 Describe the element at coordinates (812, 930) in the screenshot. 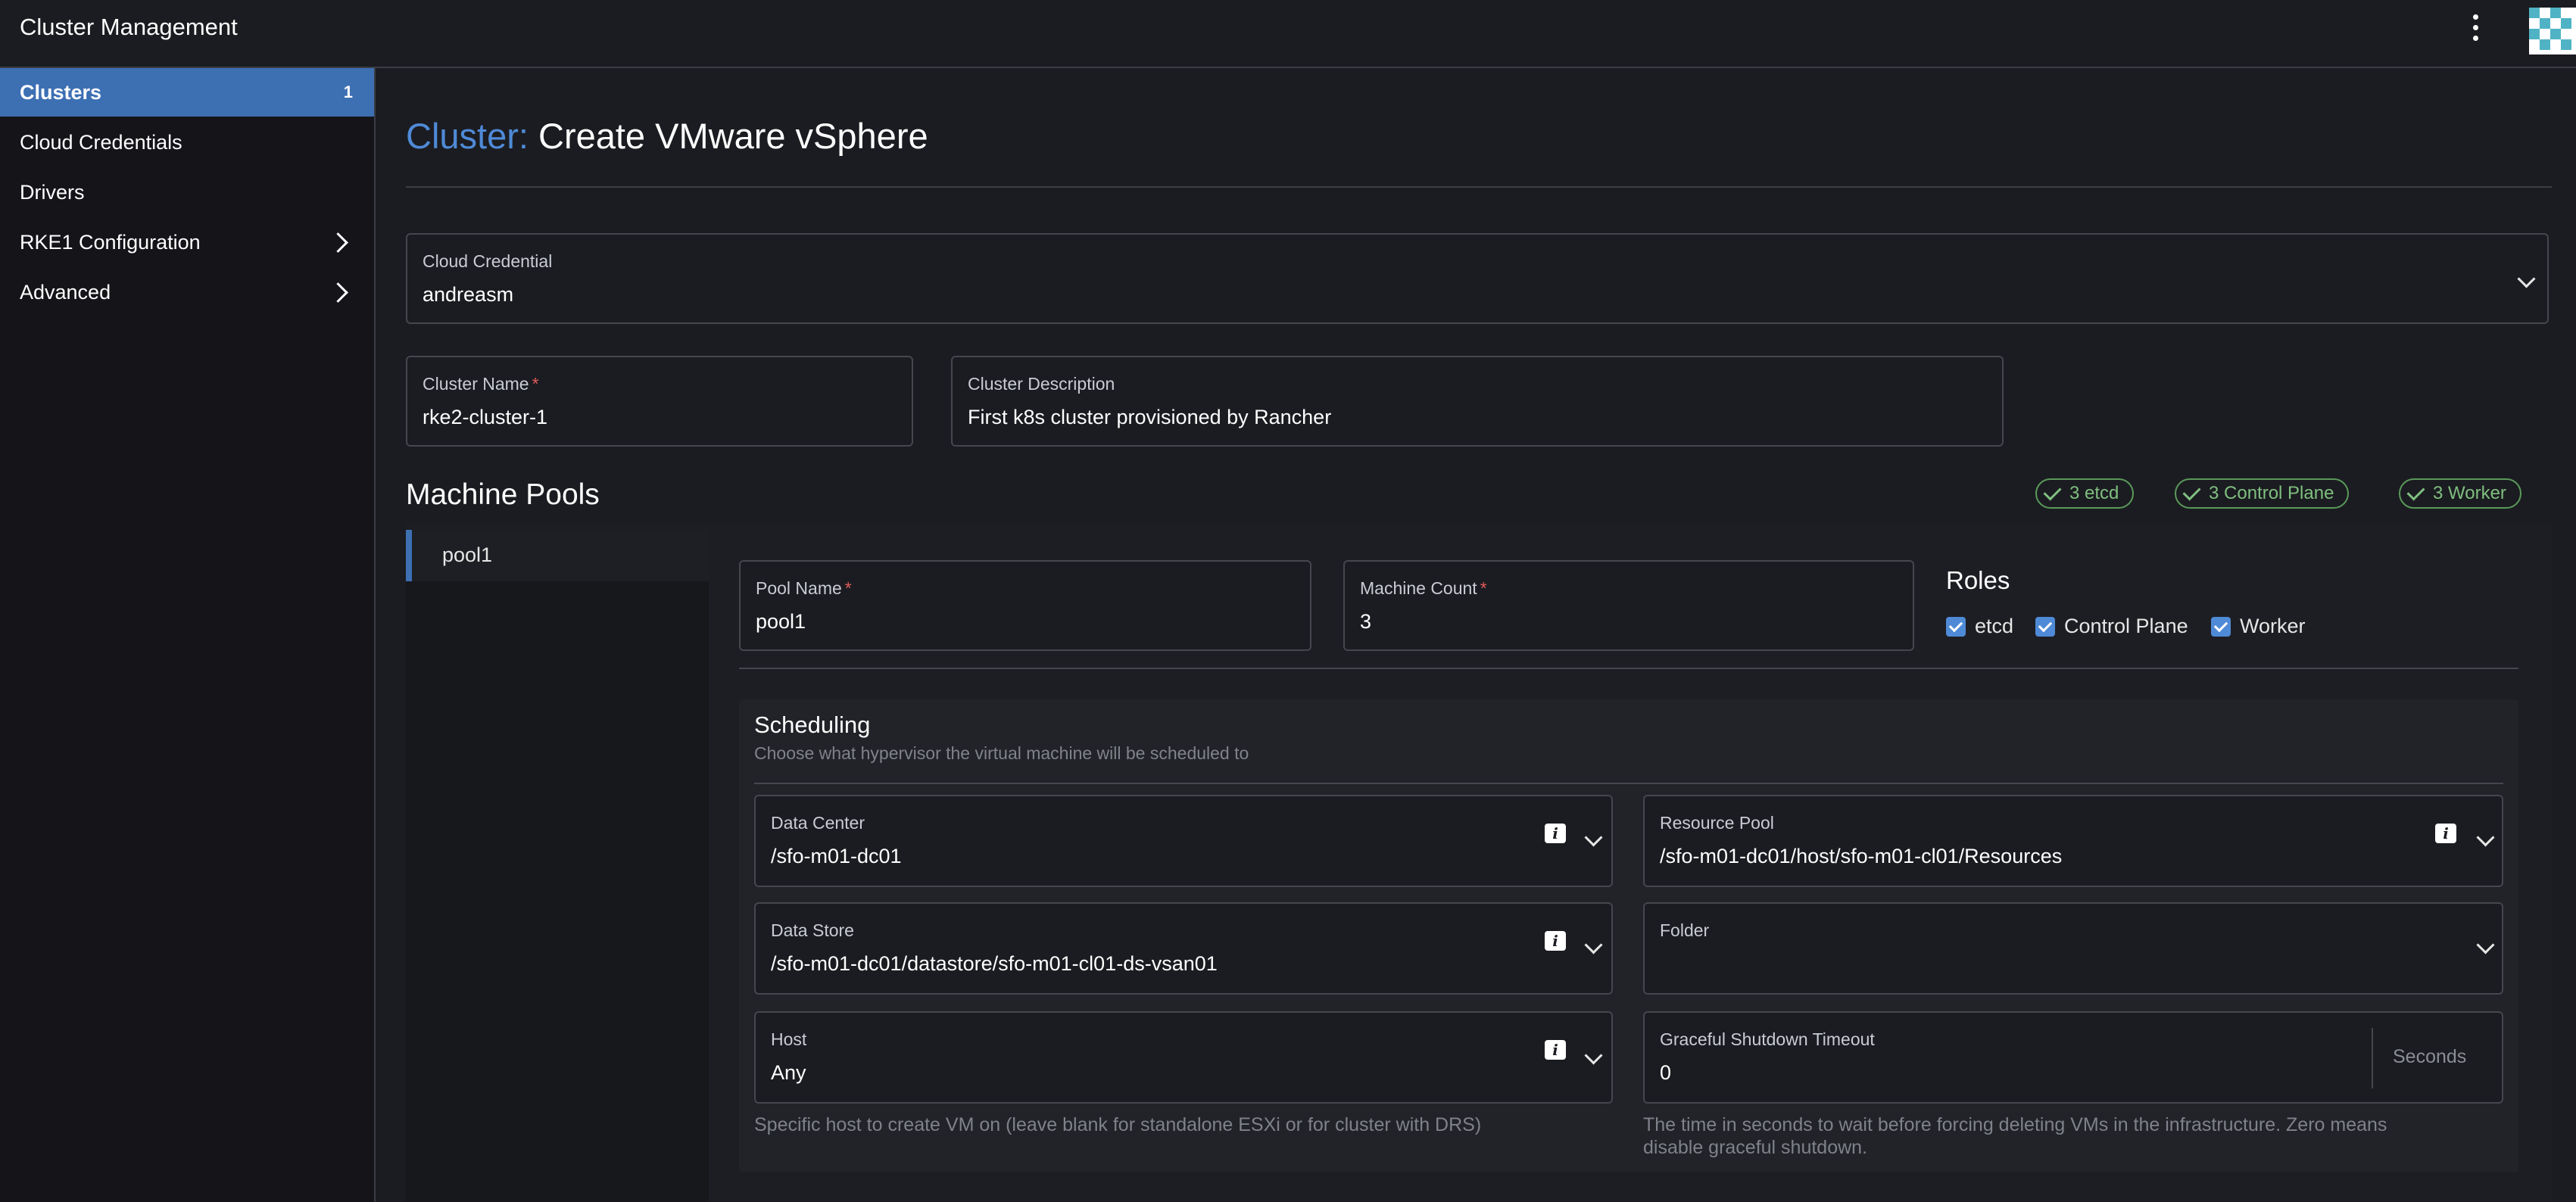

I see `field-label: Data Store` at that location.